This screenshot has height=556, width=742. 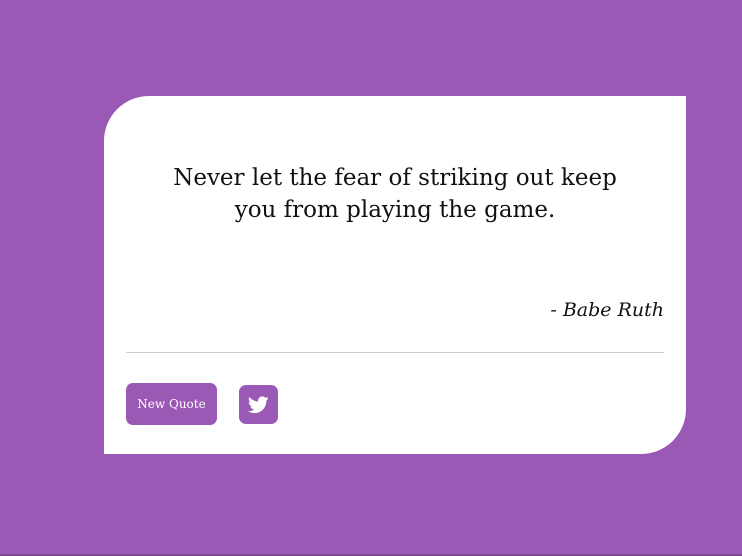 I want to click on quote-author: - Babe Ruth, so click(x=607, y=310).